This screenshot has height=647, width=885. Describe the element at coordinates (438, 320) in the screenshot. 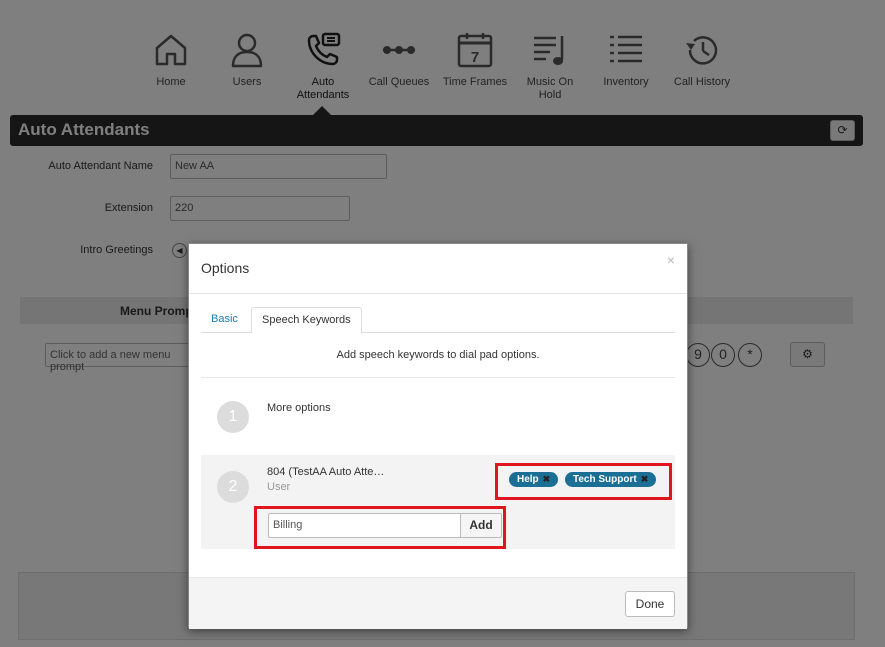

I see `modal-tabs: Basic Speech Keywords` at that location.